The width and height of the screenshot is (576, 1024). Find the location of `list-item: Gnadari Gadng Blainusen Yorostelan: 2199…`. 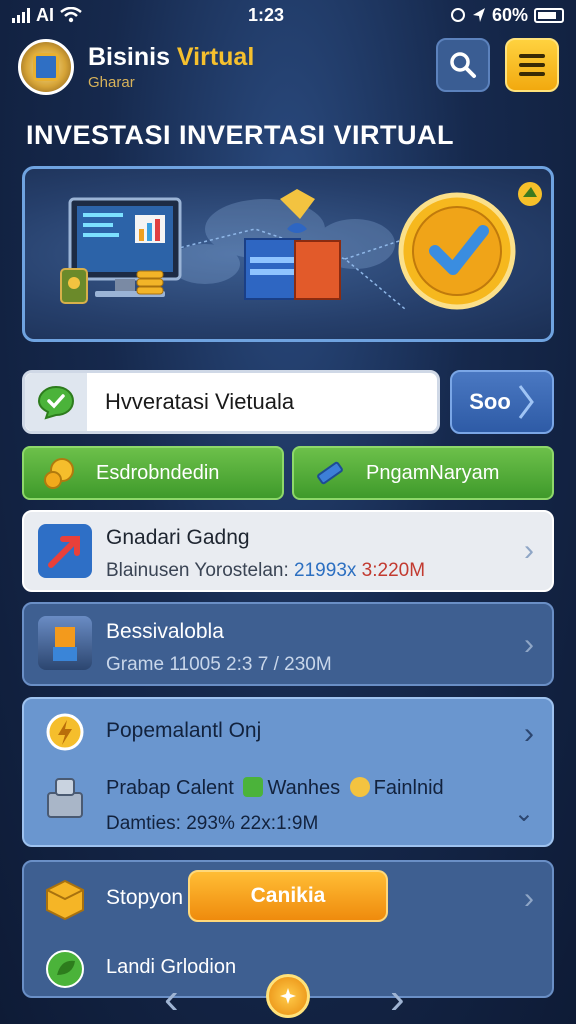

list-item: Gnadari Gadng Blainusen Yorostelan: 2199… is located at coordinates (288, 551).